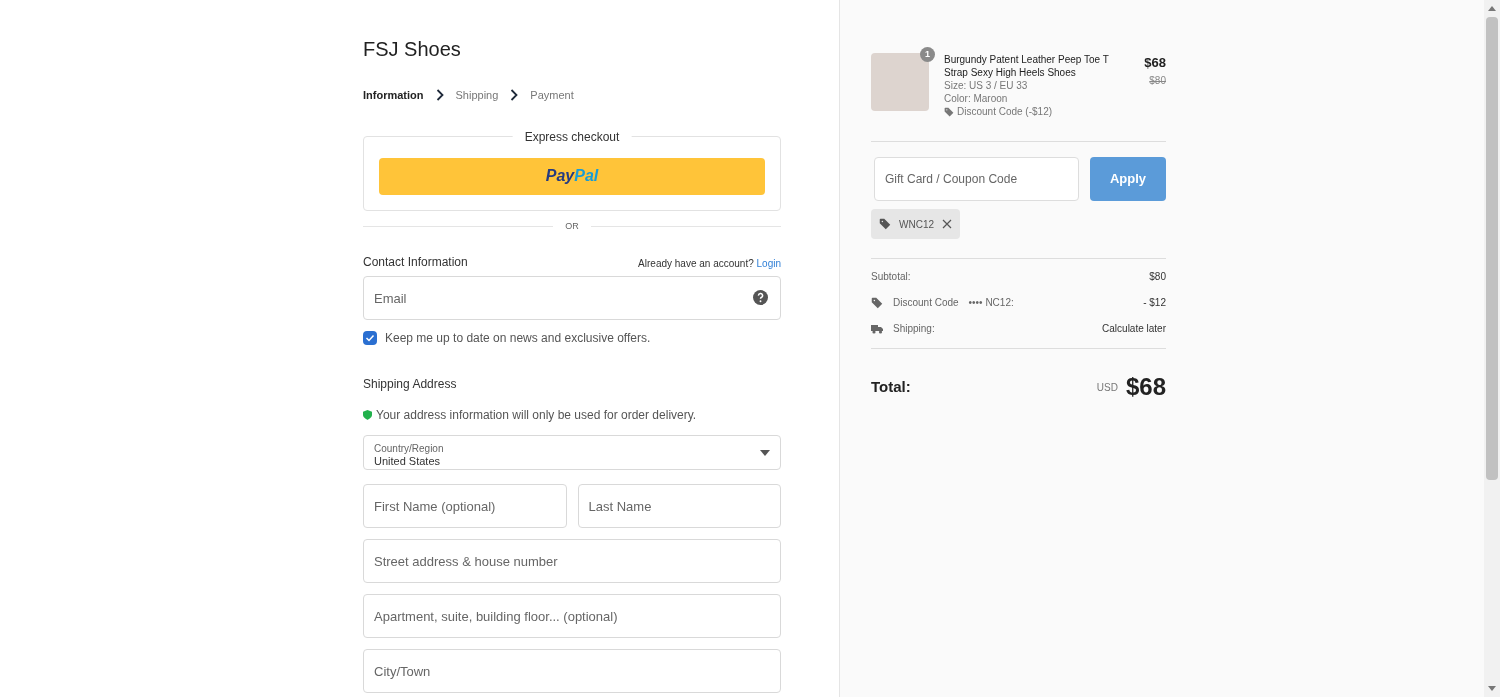  I want to click on applied-code: WNC12, so click(916, 224).